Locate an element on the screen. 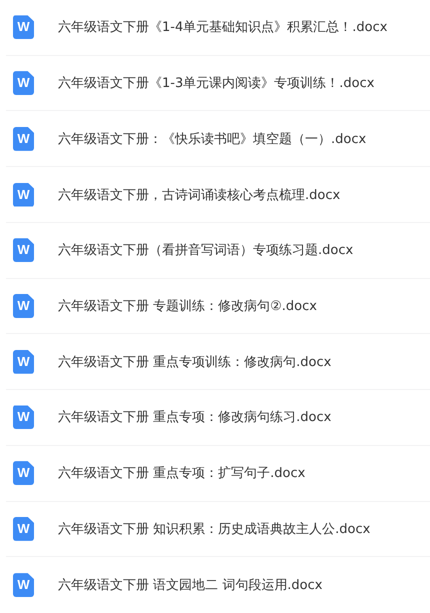  file-row: W 六年级语文下册：《快乐读书吧》填空题（一）.docx is located at coordinates (218, 139).